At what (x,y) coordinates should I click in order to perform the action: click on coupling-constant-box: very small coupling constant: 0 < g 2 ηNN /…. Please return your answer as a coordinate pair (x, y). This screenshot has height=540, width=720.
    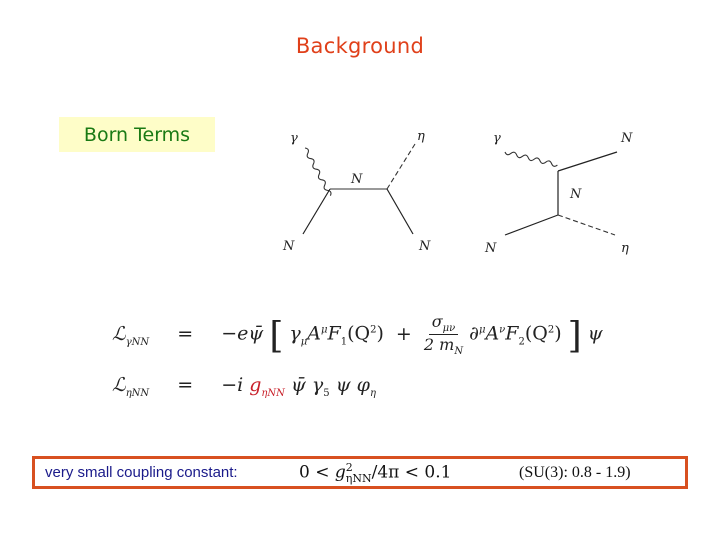
    Looking at the image, I should click on (360, 472).